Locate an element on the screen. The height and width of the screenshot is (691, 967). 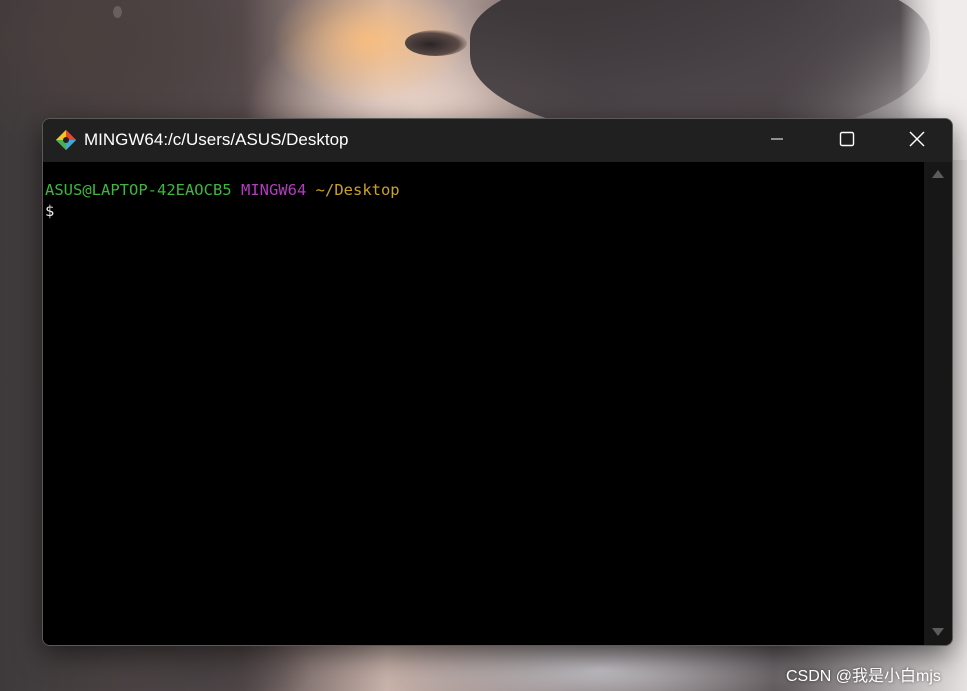
title-bar: MINGW64:/c/Users/ASUS/Desktop is located at coordinates (497, 140).